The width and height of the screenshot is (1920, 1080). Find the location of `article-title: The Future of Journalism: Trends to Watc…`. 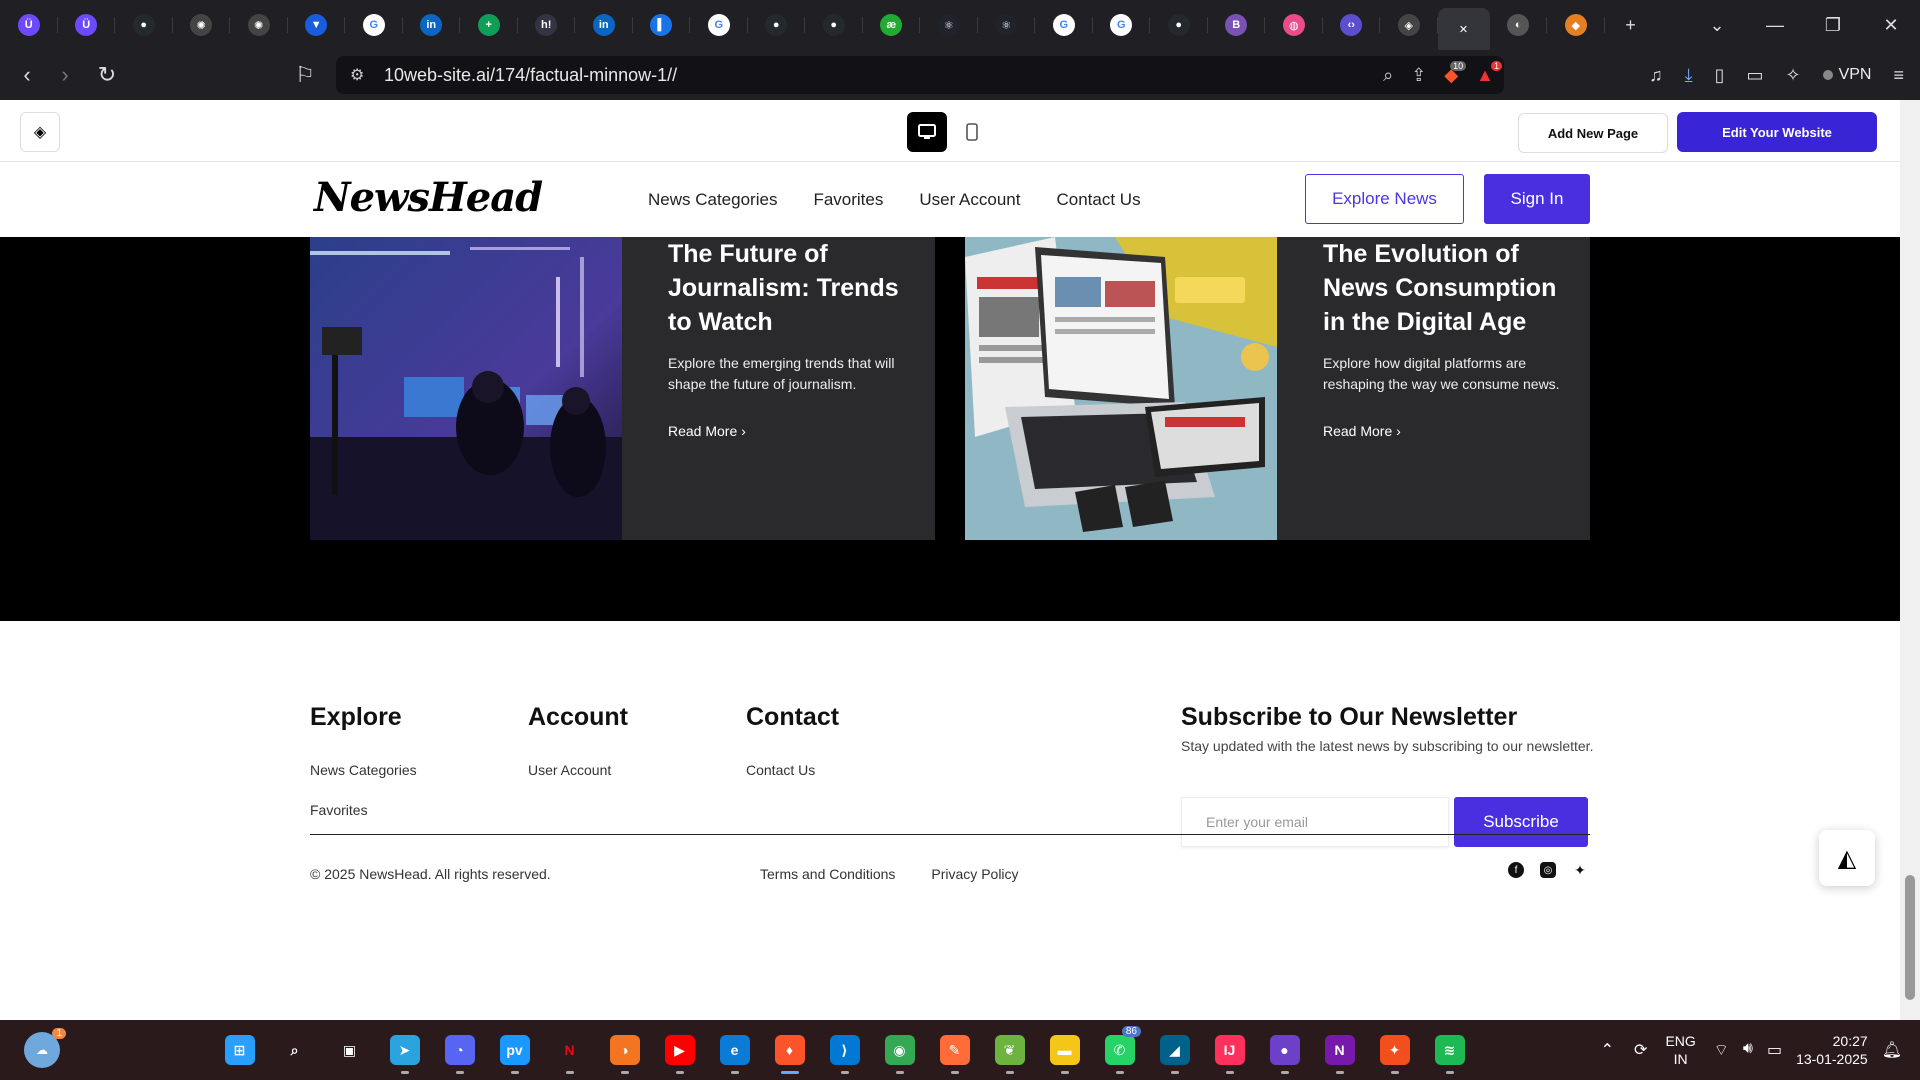

article-title: The Future of Journalism: Trends to Watc… is located at coordinates (788, 288).